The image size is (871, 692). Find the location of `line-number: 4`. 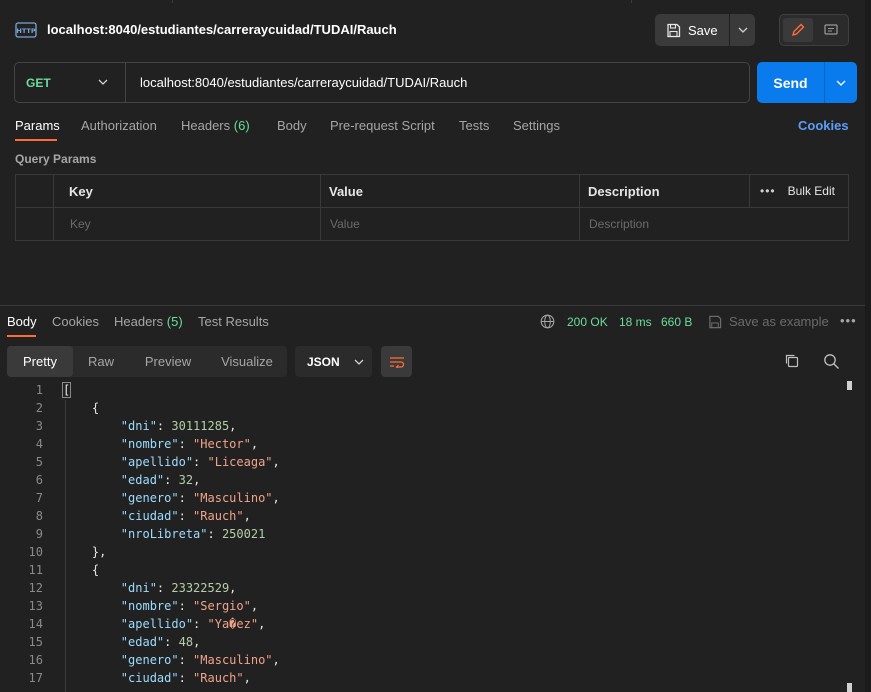

line-number: 4 is located at coordinates (39, 444).